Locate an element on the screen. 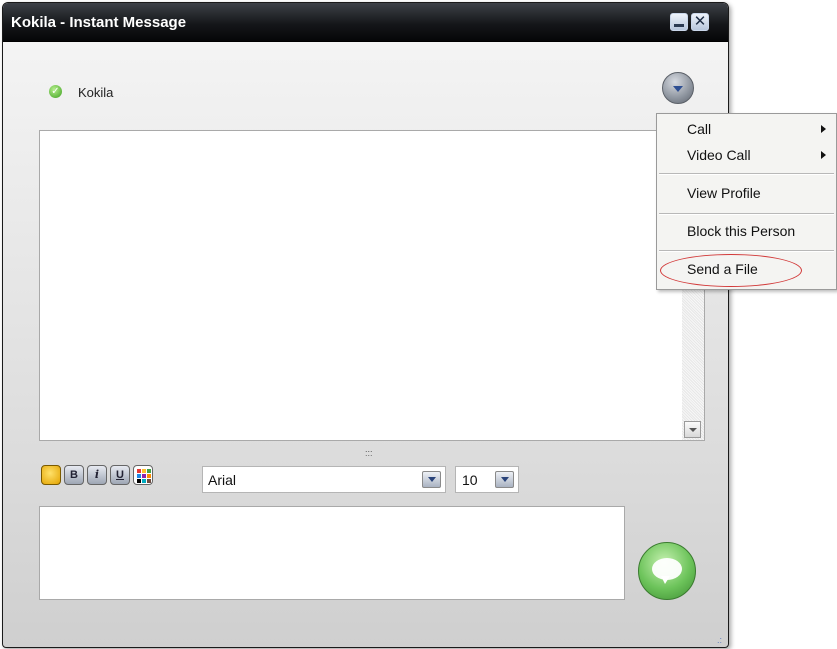 The image size is (837, 649). message-input is located at coordinates (332, 553).